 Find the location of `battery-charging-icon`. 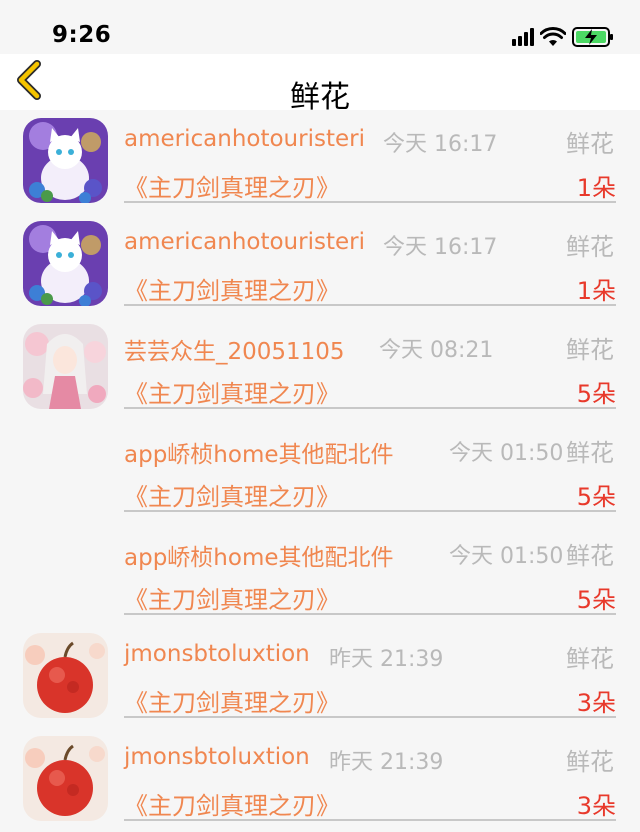

battery-charging-icon is located at coordinates (592, 37).